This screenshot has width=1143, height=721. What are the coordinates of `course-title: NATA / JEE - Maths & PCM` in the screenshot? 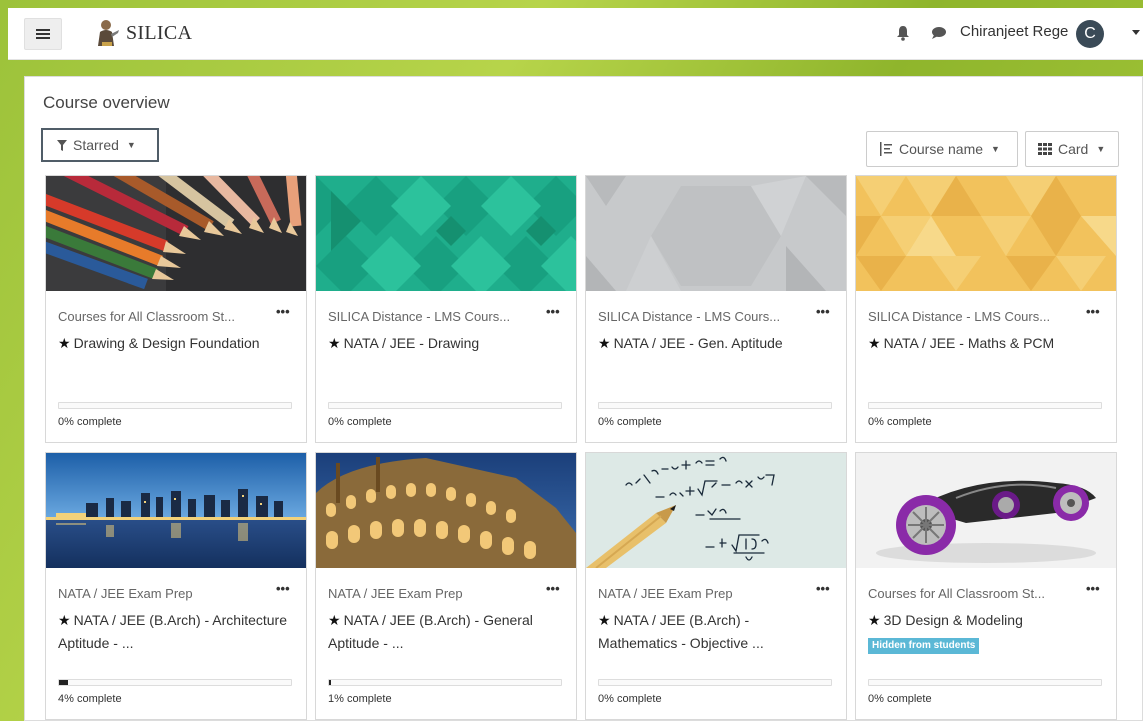 It's located at (969, 343).